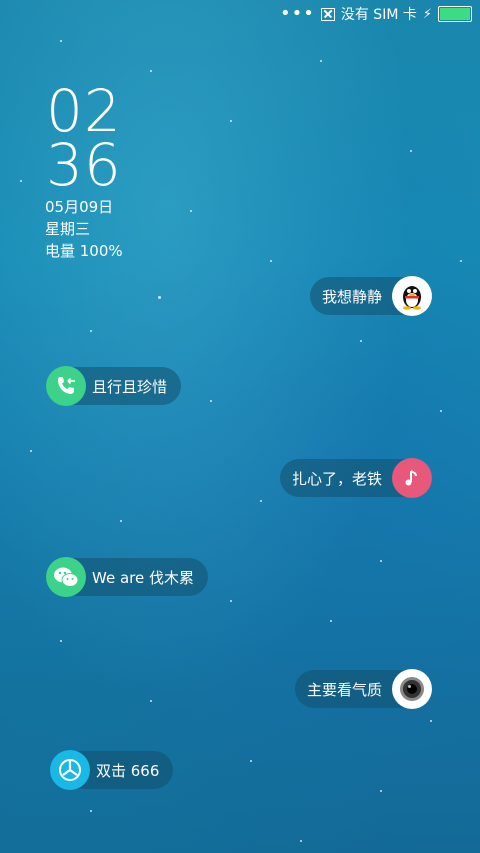 The height and width of the screenshot is (853, 480). What do you see at coordinates (84, 111) in the screenshot?
I see `clock-hour: 02` at bounding box center [84, 111].